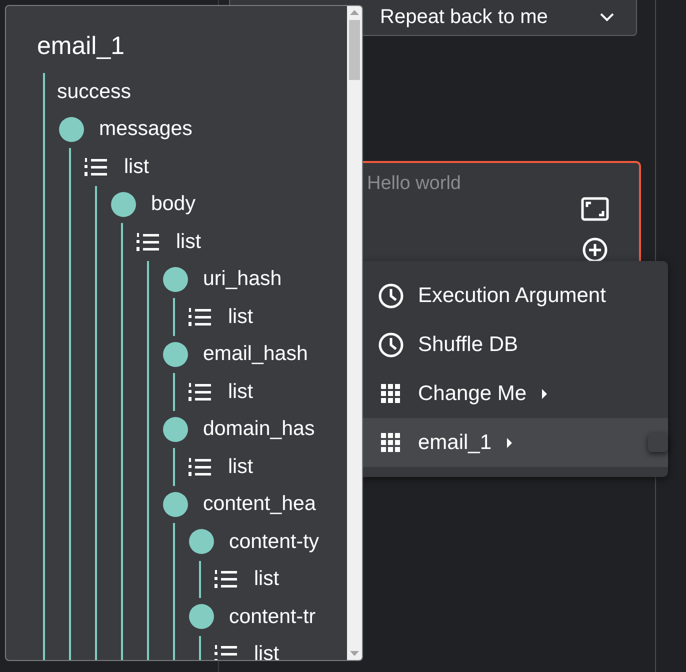 The image size is (686, 672). I want to click on menu-item: Shuffle DB, so click(515, 344).